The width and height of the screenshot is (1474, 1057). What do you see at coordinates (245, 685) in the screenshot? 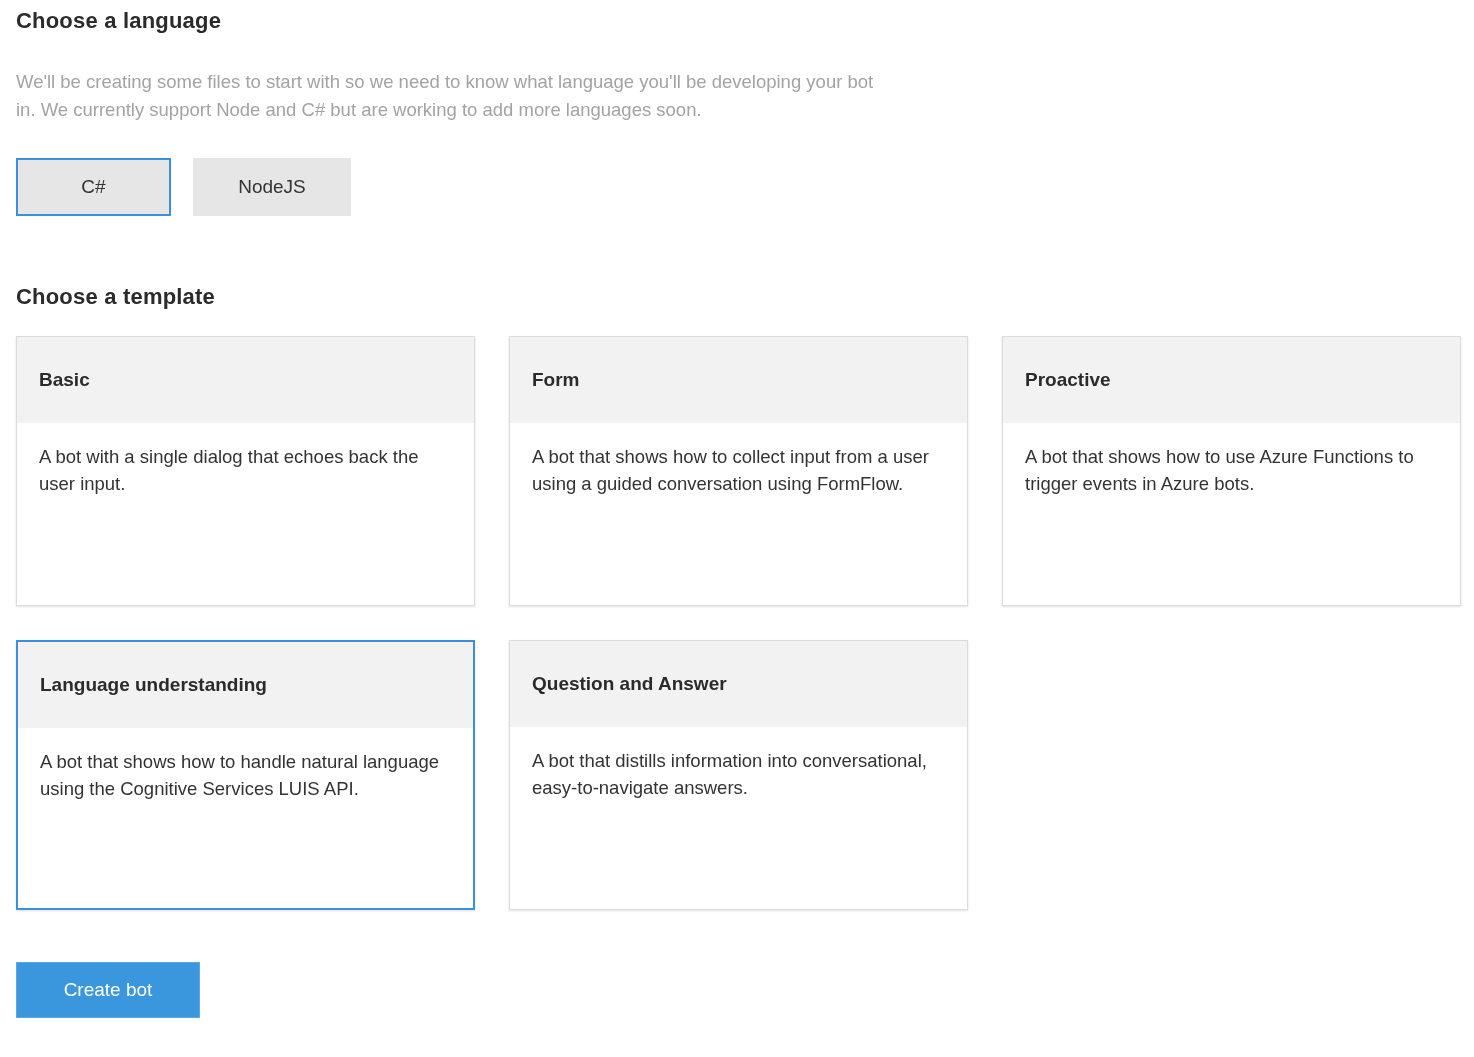
I see `card-title: Language understanding` at bounding box center [245, 685].